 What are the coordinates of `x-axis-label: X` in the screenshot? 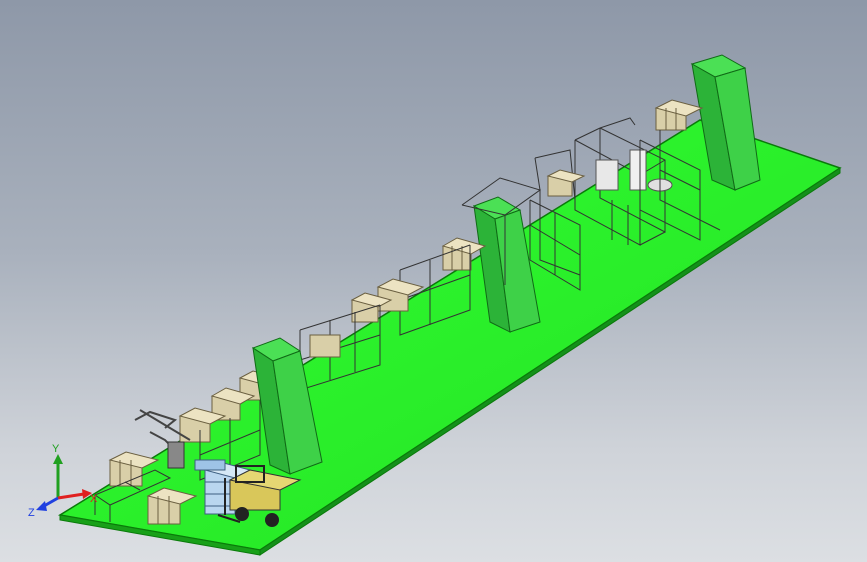 It's located at (94, 499).